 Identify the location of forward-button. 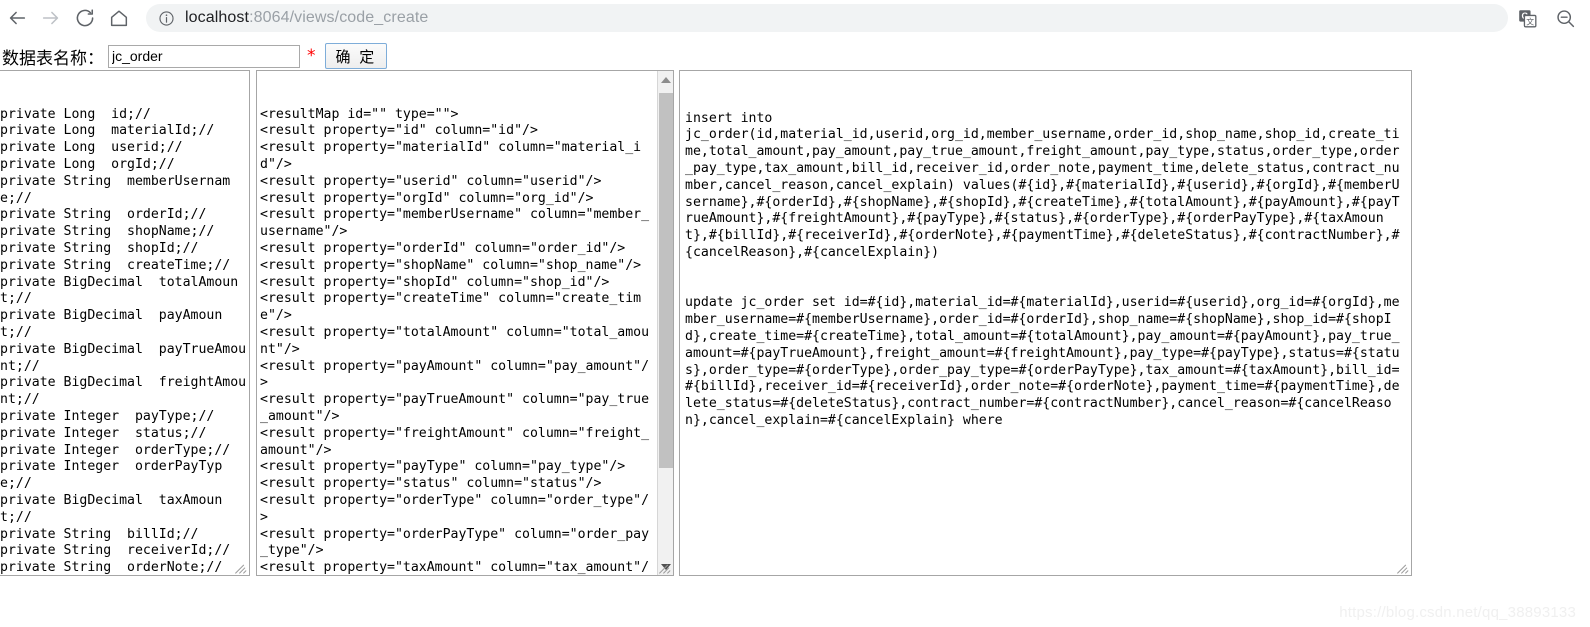
(51, 18).